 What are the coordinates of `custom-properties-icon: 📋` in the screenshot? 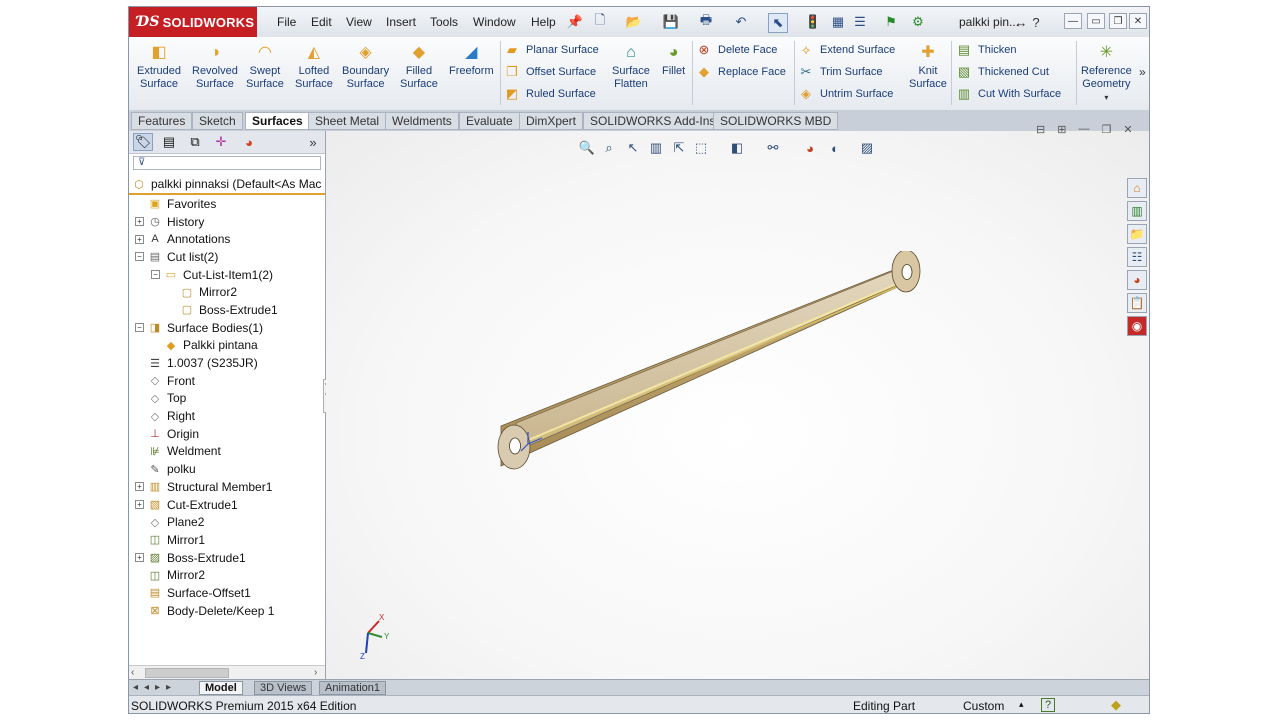 It's located at (1137, 303).